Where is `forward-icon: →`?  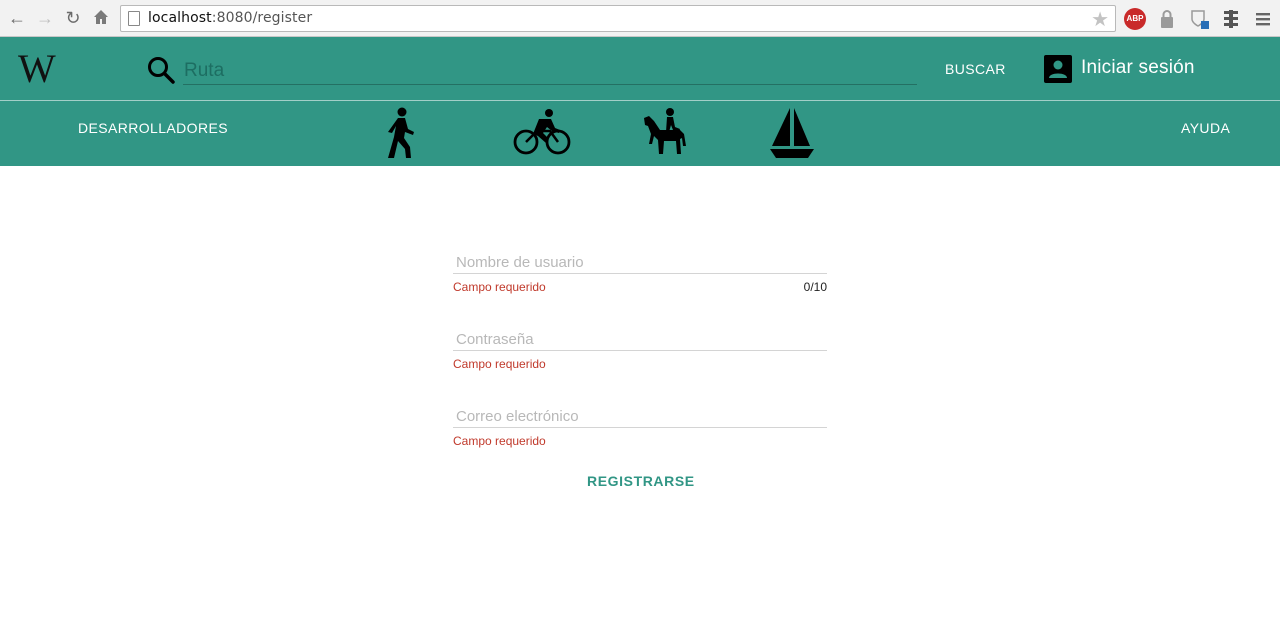
forward-icon: → is located at coordinates (45, 18).